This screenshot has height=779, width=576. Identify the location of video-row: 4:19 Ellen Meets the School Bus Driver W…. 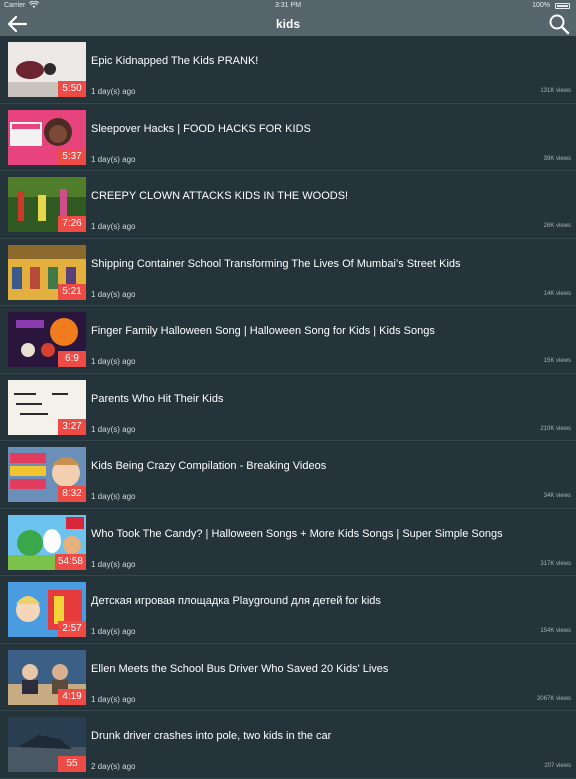
(288, 677).